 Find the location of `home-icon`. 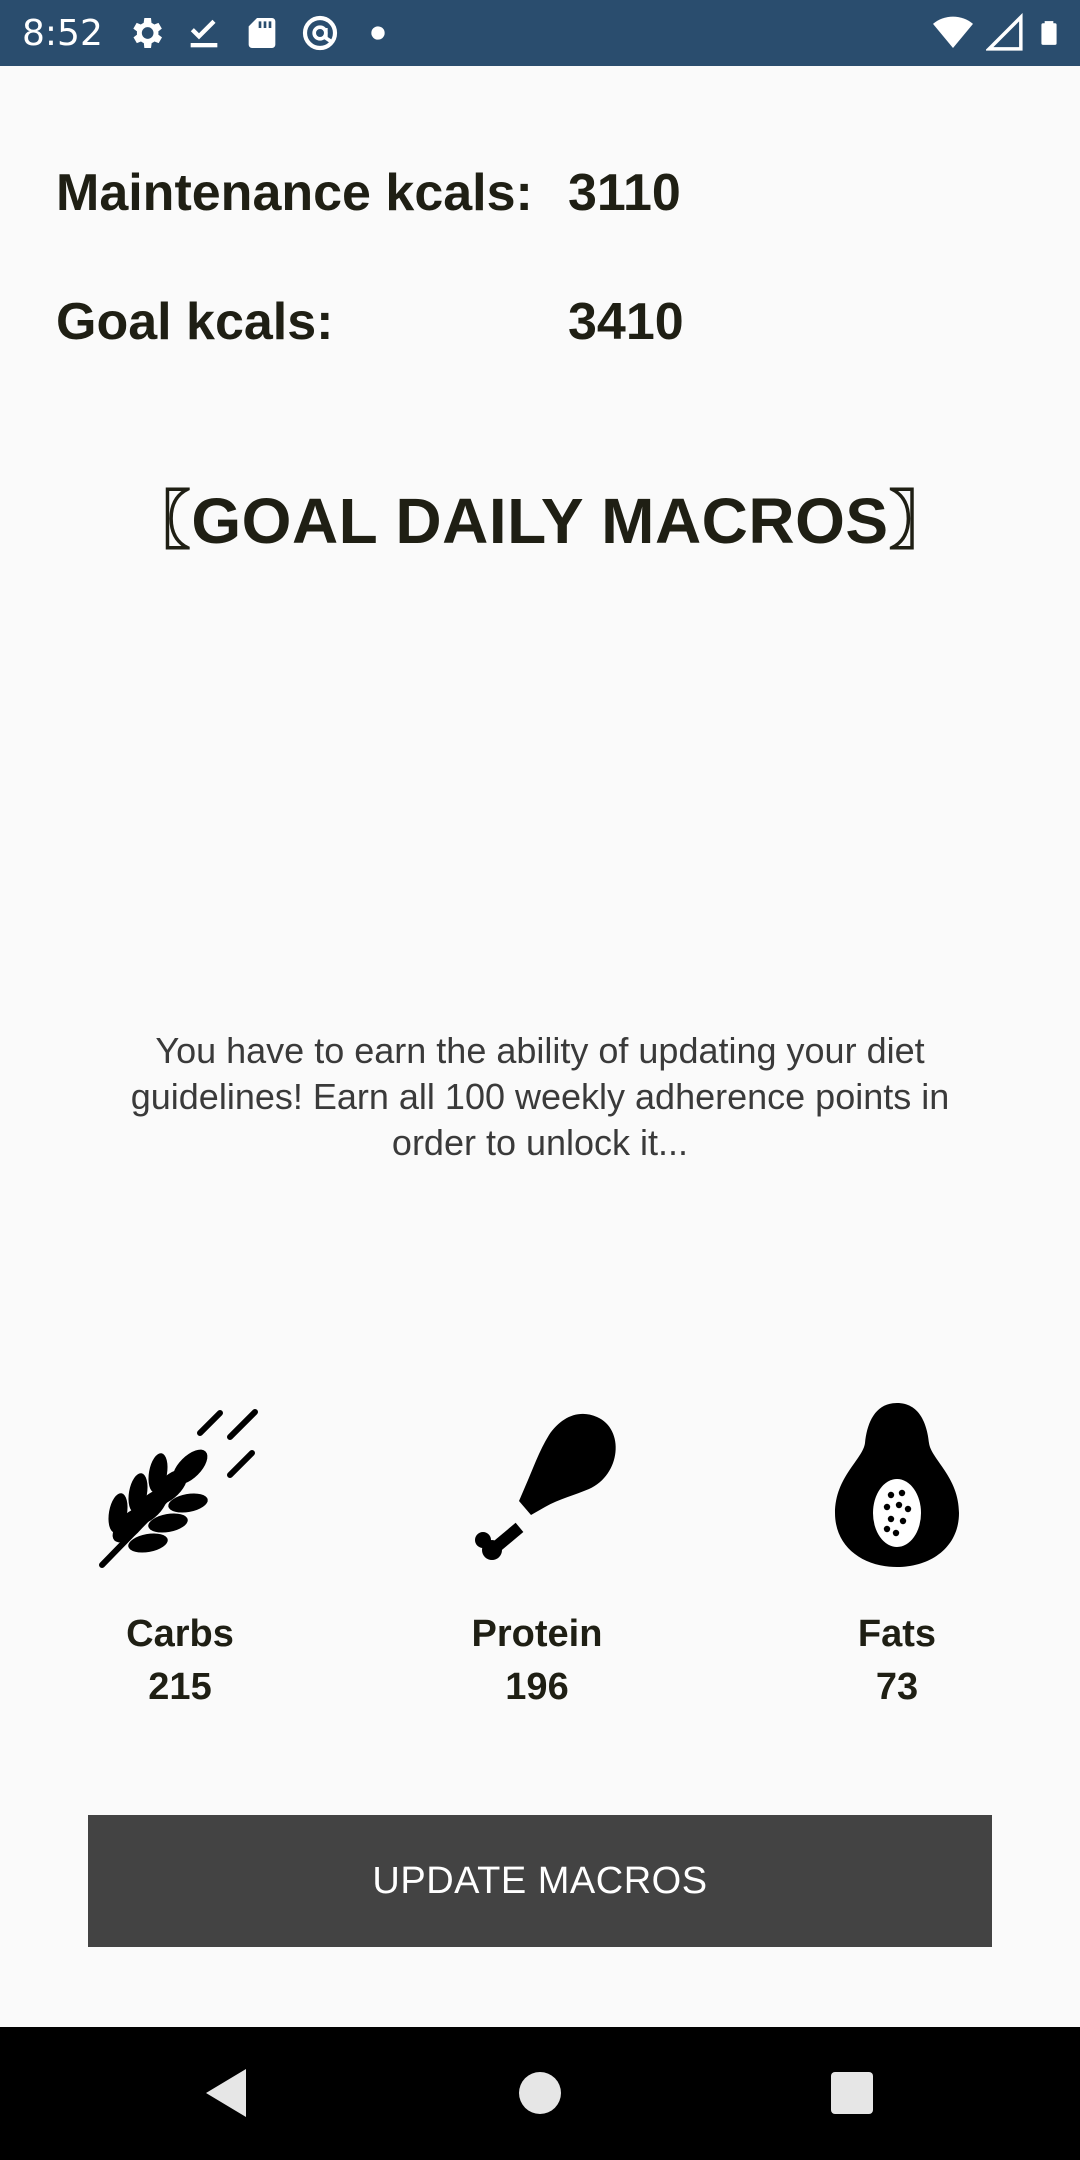

home-icon is located at coordinates (540, 2093).